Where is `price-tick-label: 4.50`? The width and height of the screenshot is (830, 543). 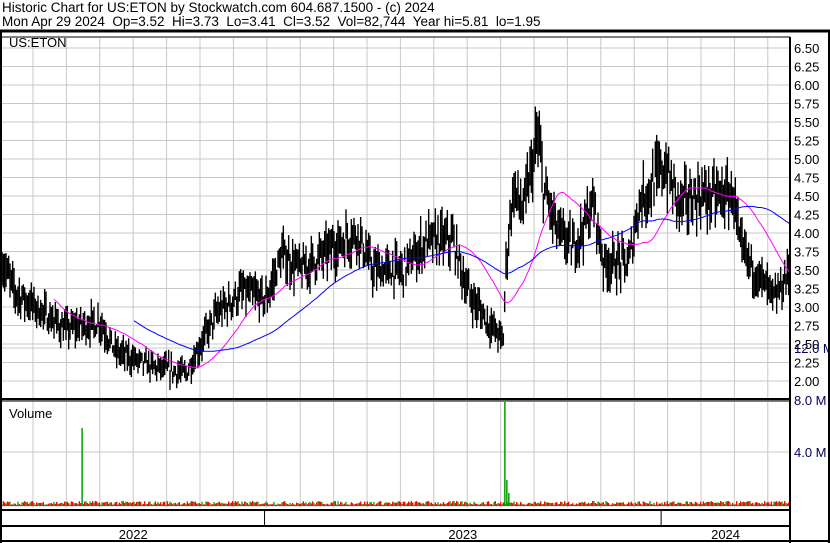 price-tick-label: 4.50 is located at coordinates (806, 196).